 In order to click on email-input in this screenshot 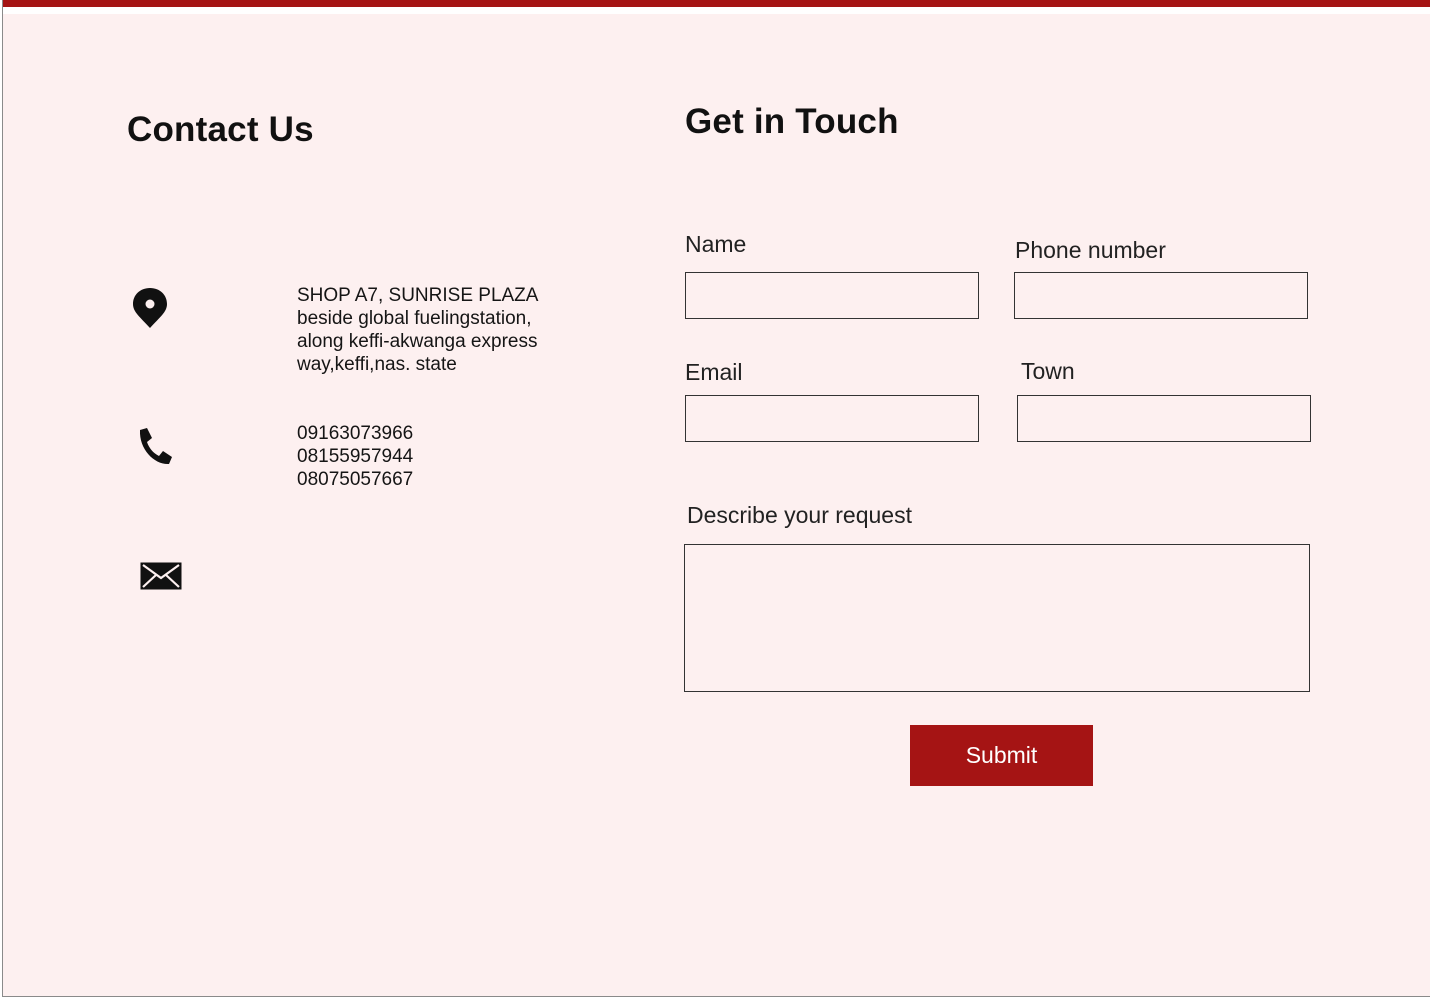, I will do `click(832, 418)`.